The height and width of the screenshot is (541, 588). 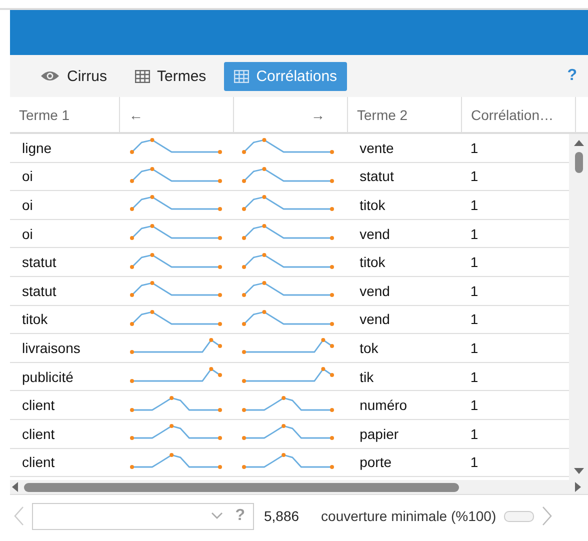 I want to click on column-header: →, so click(x=291, y=114).